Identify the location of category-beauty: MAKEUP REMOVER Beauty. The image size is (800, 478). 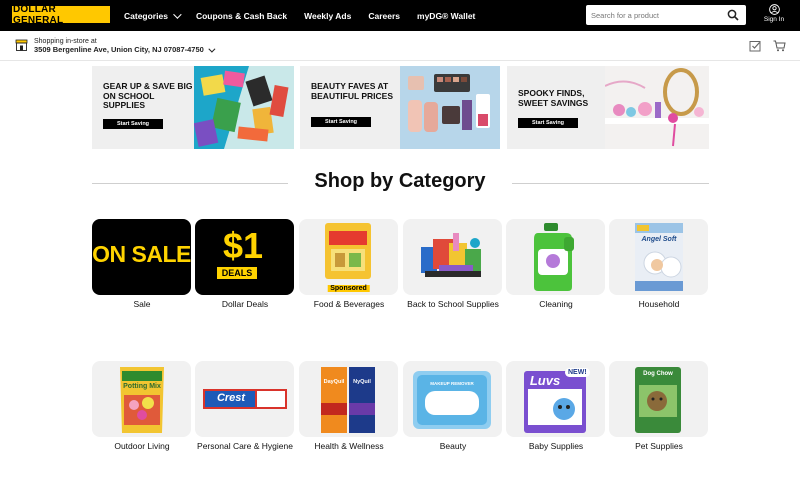
(453, 406).